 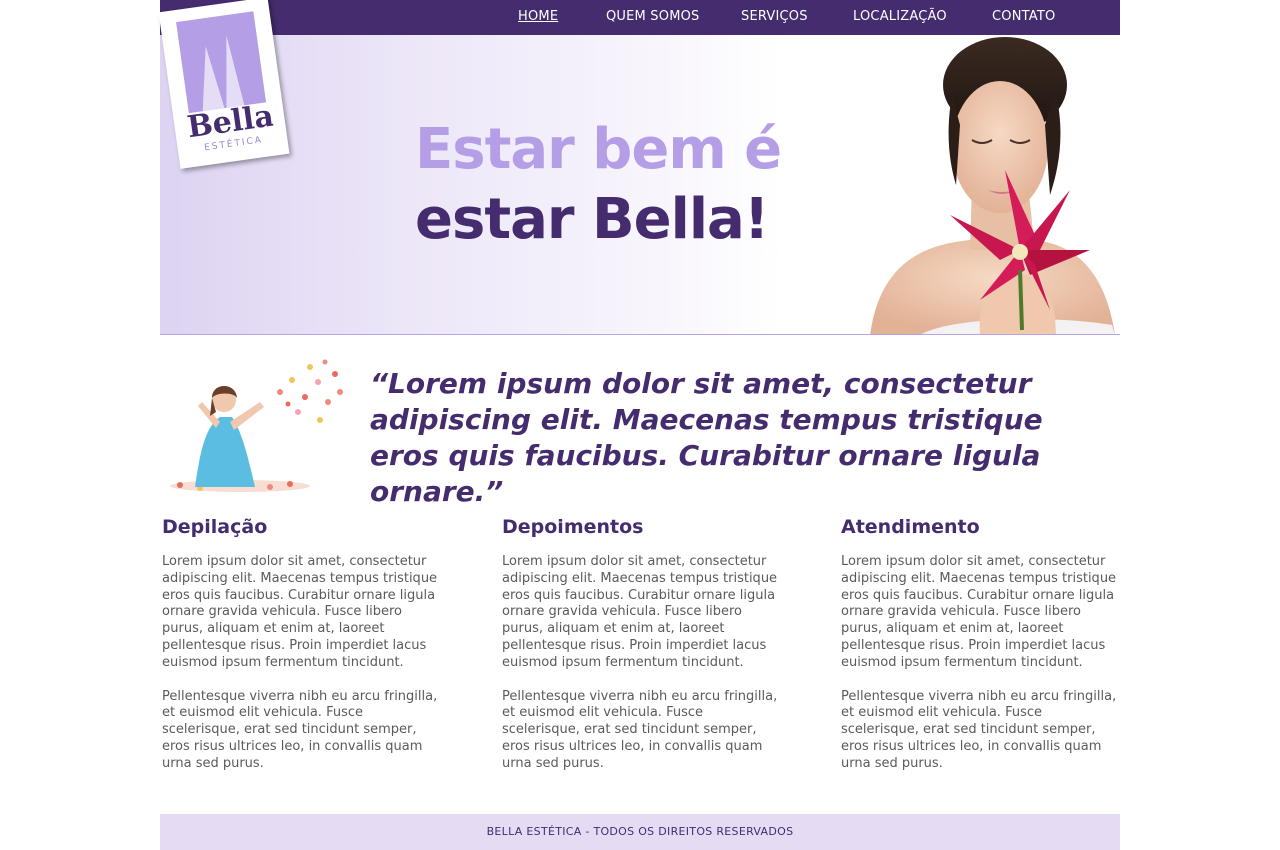 I want to click on bella-logo: Bella ESTÉTICA, so click(x=224, y=84).